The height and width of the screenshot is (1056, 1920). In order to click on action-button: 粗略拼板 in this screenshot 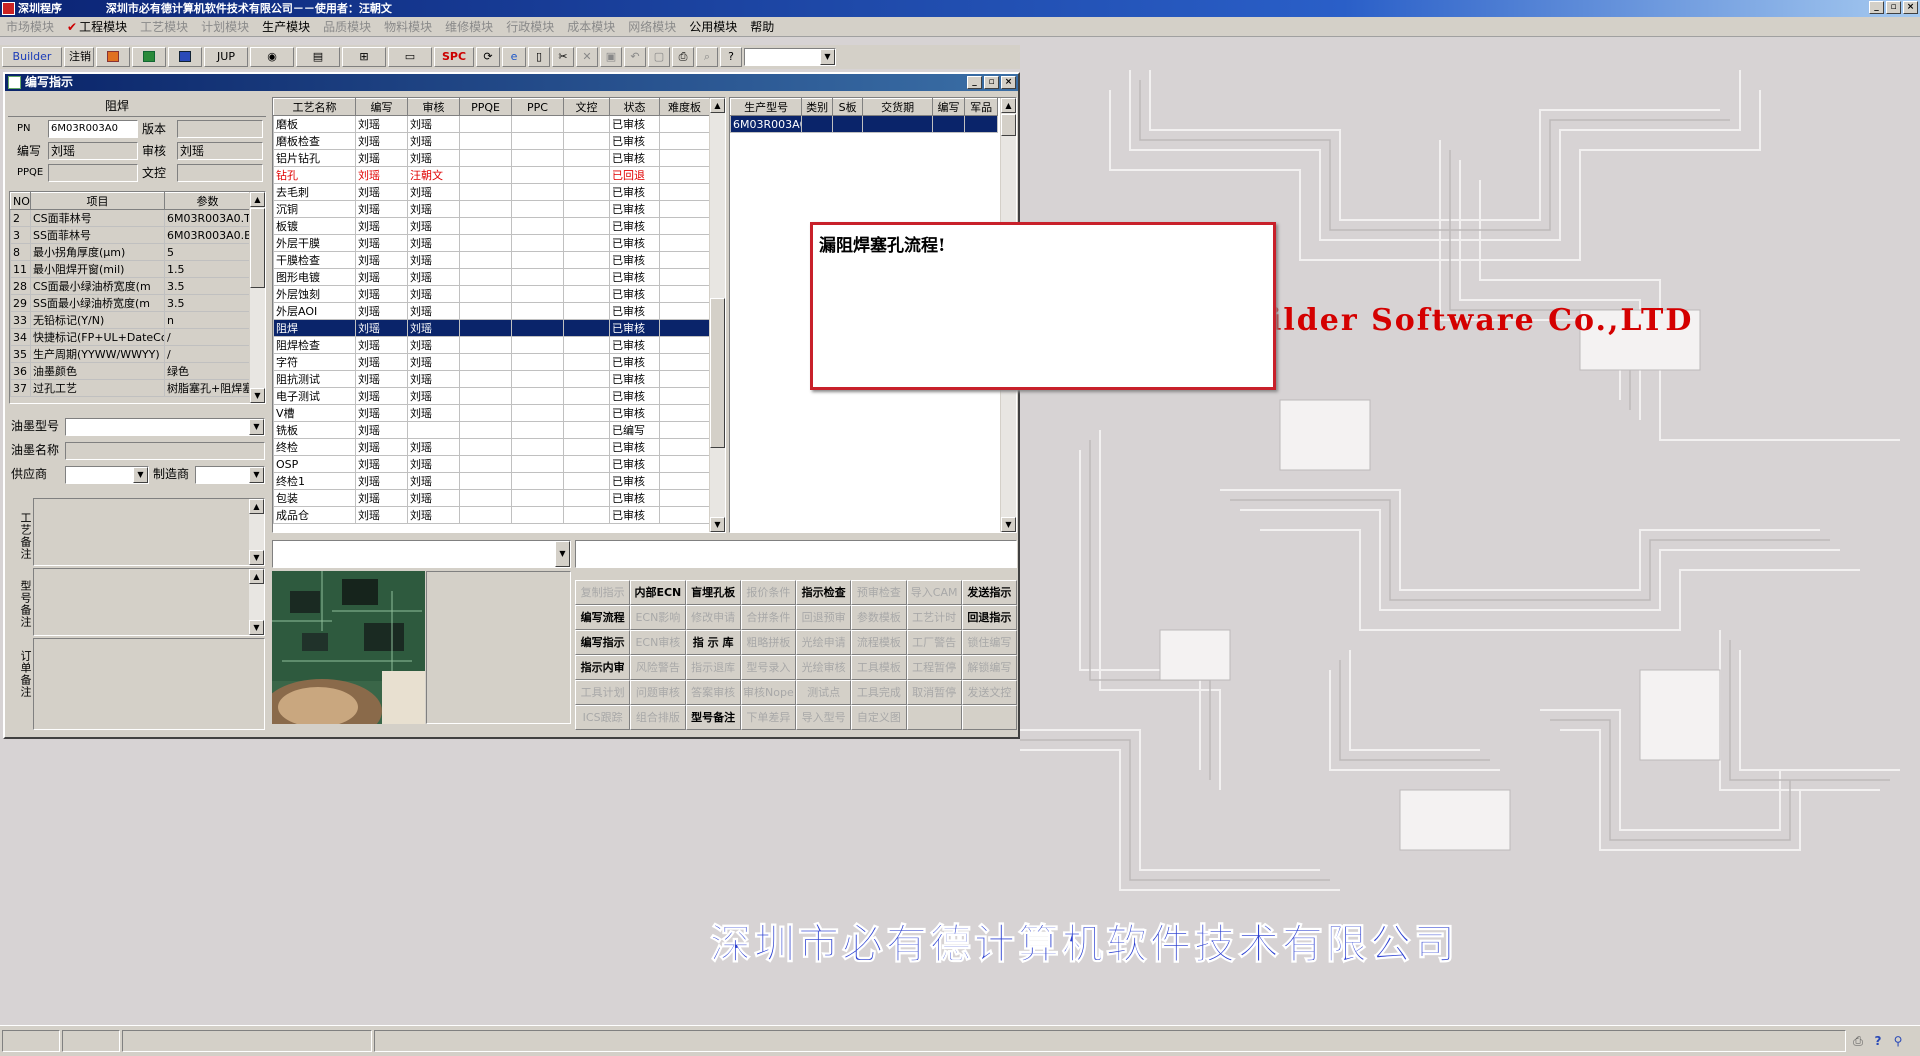, I will do `click(768, 642)`.